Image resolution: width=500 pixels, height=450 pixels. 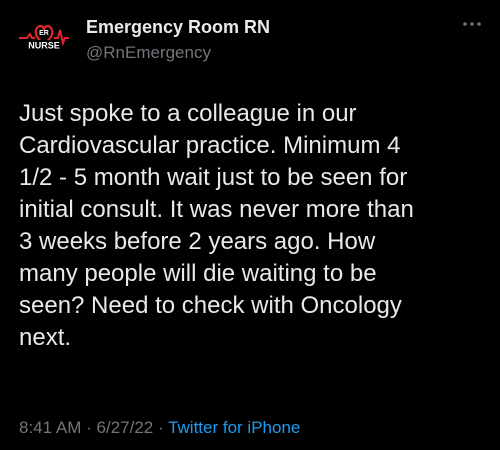 What do you see at coordinates (216, 209) in the screenshot?
I see `tweet-text-line: initial consult. It was never more than` at bounding box center [216, 209].